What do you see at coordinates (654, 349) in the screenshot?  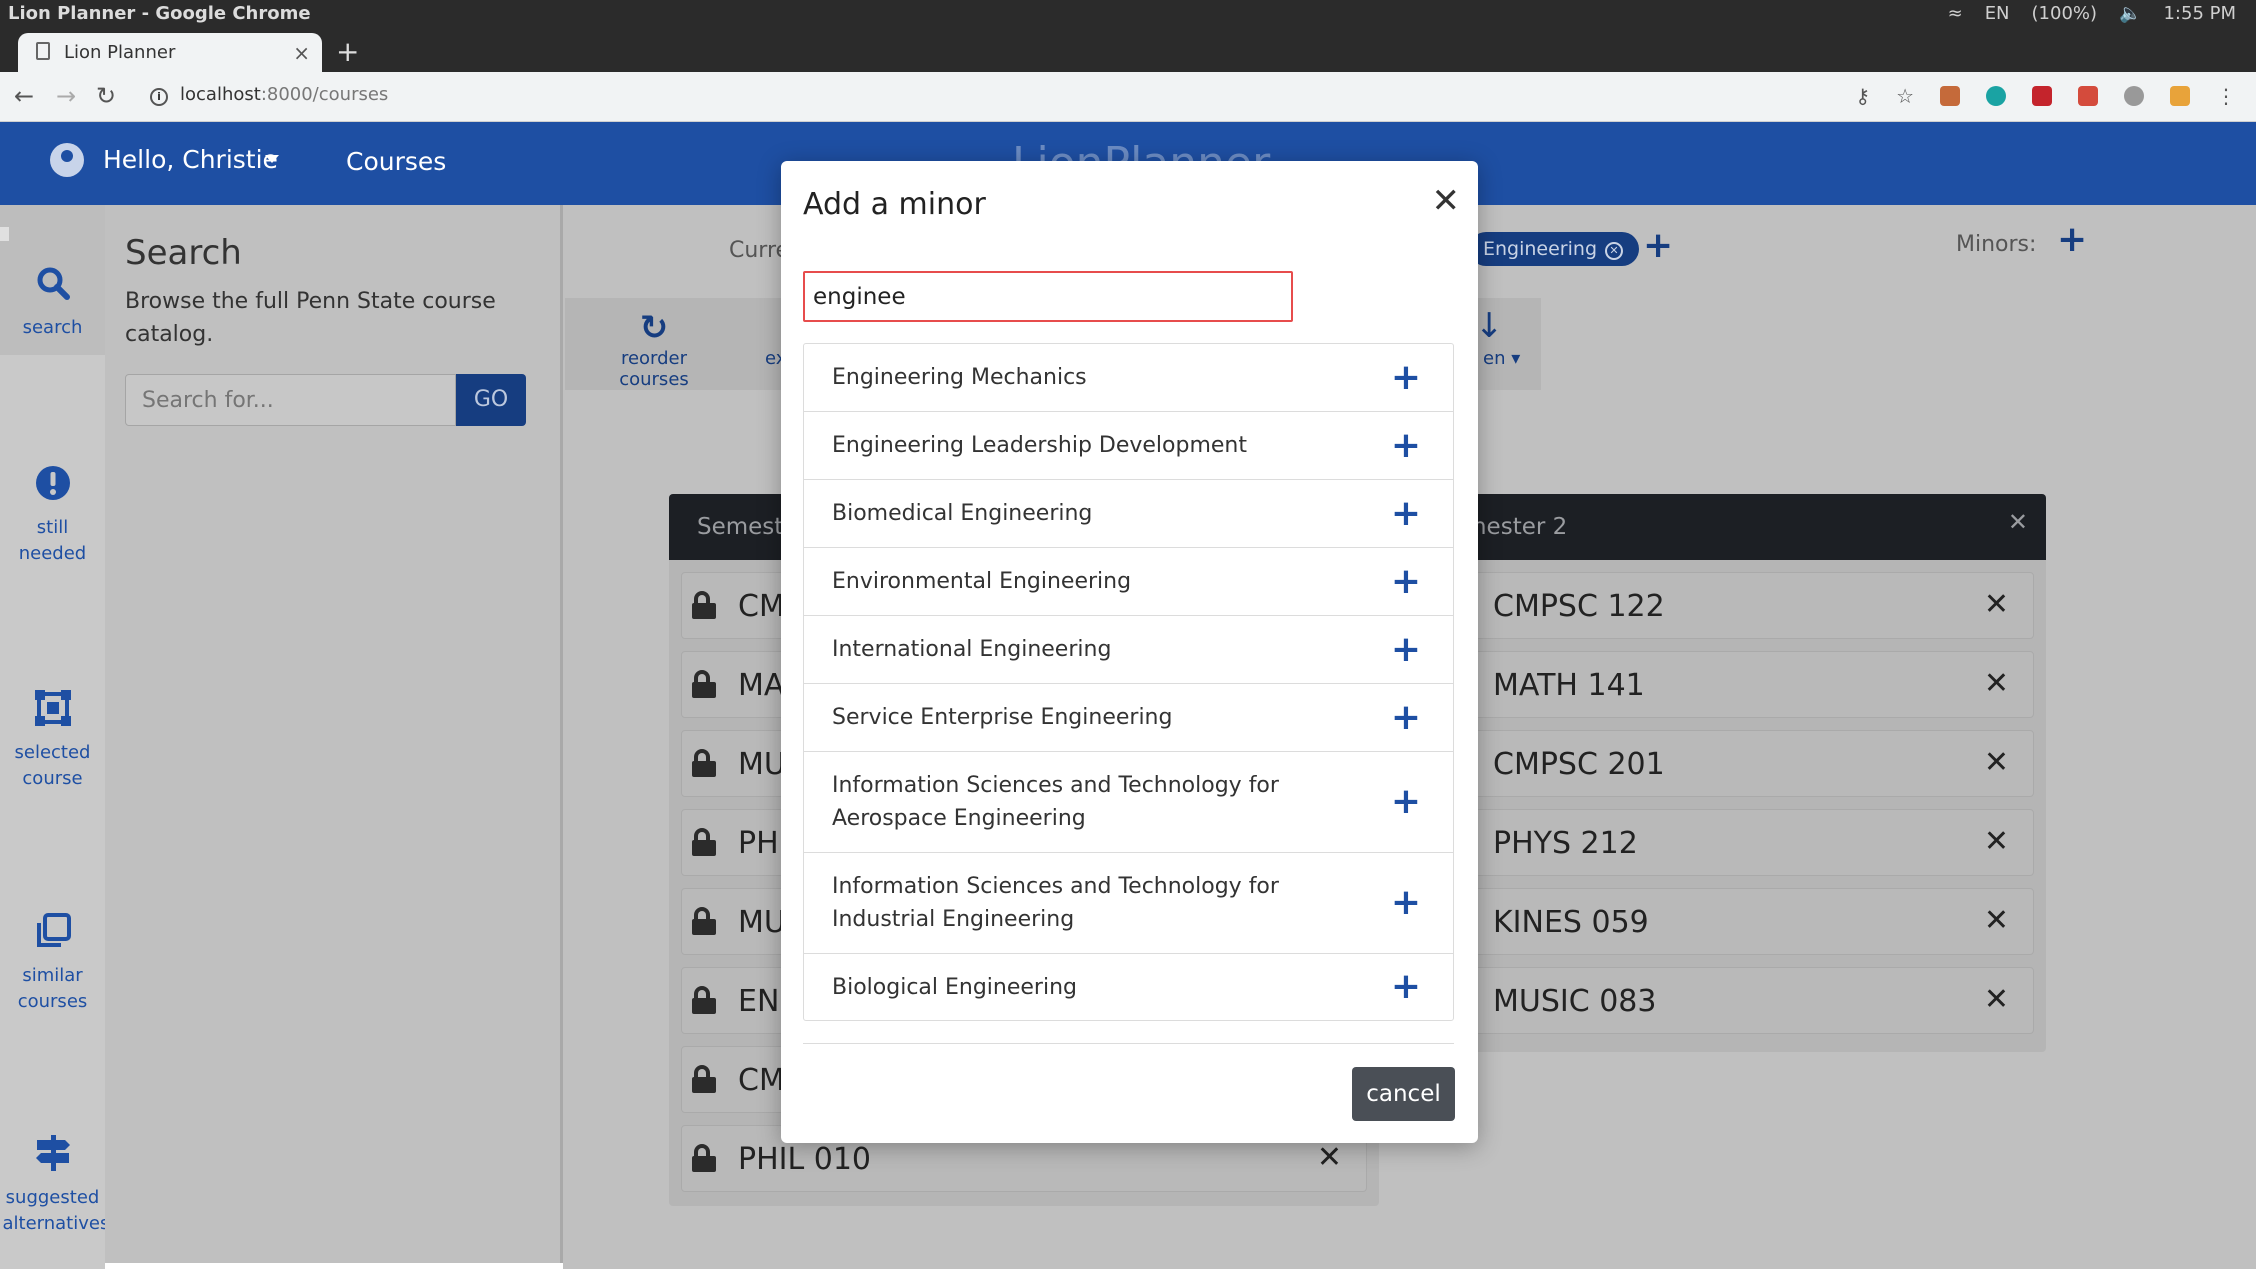 I see `reorder-courses-button: ↻ reorder courses` at bounding box center [654, 349].